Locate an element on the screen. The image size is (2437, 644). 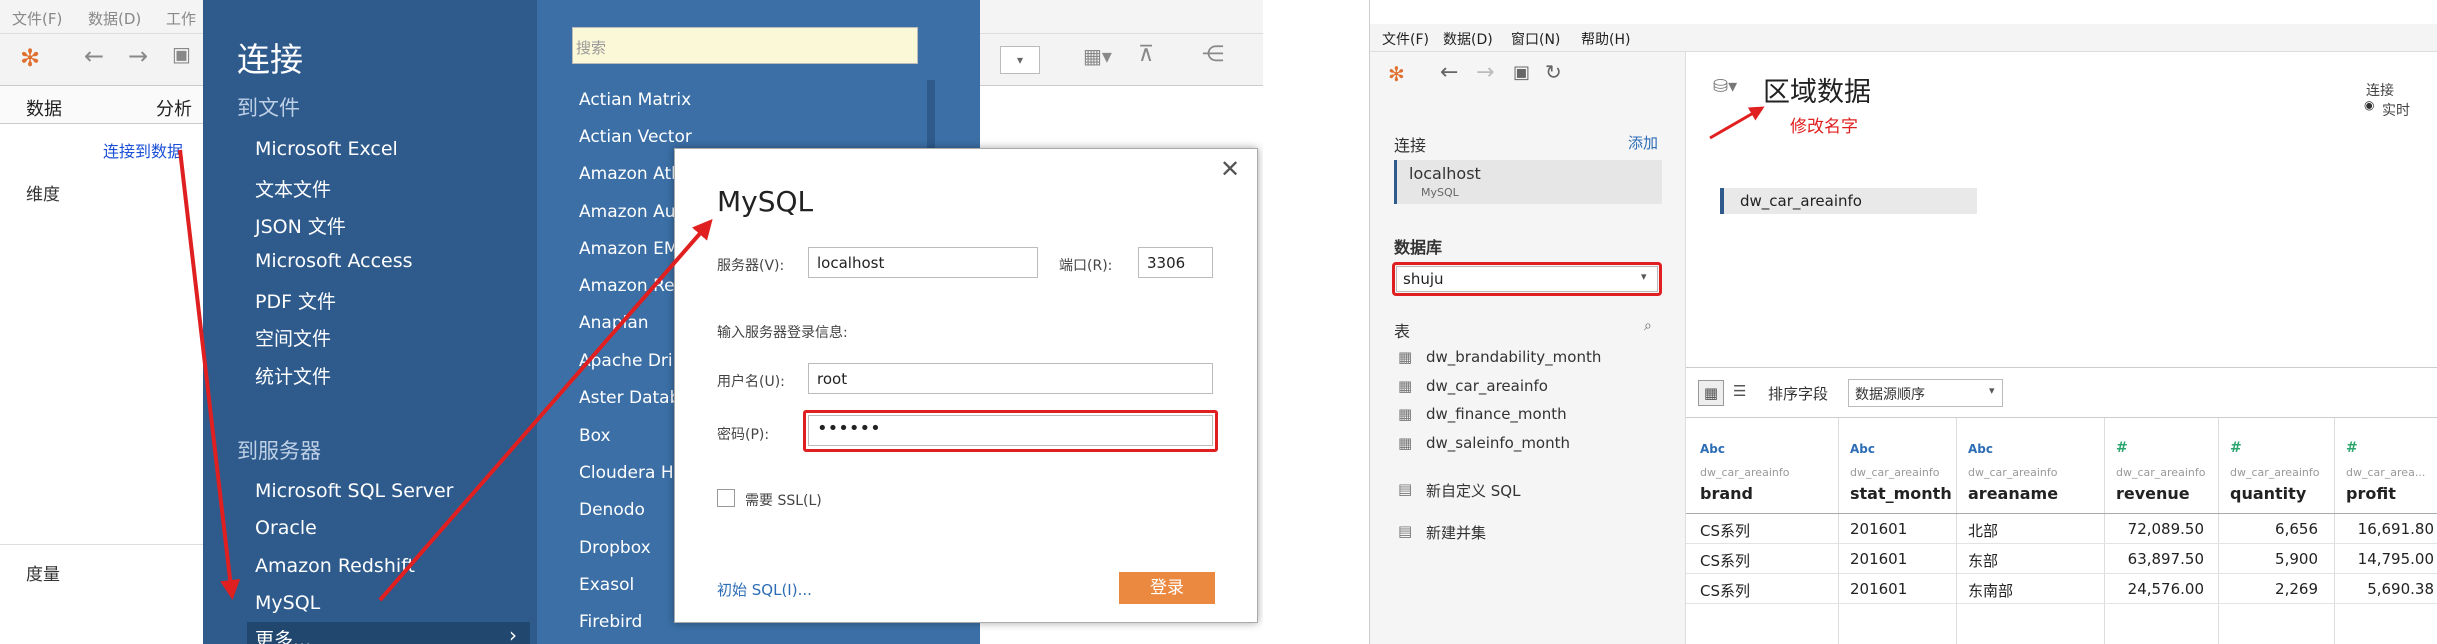
arrow-to-dialog is located at coordinates (545, 410).